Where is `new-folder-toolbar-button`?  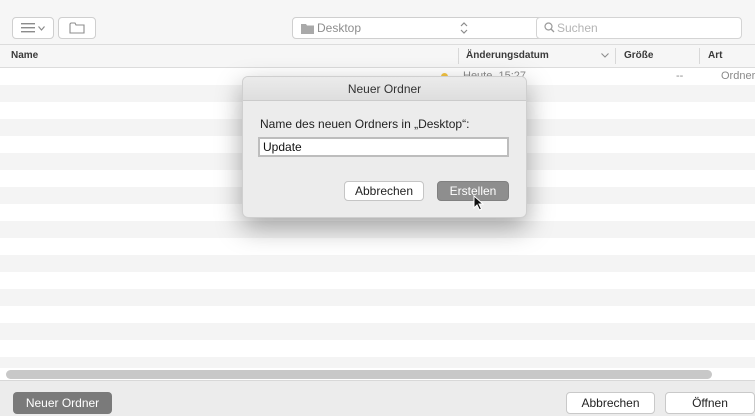
new-folder-toolbar-button is located at coordinates (77, 28).